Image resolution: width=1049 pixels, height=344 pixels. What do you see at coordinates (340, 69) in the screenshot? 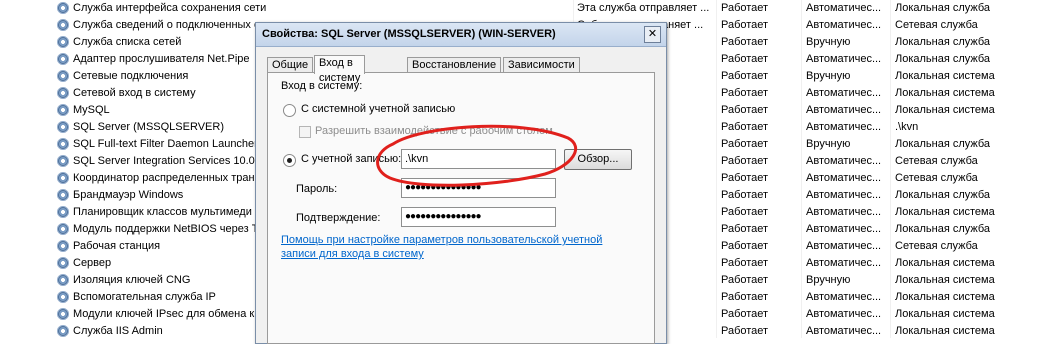
I see `tab-logon: Вход в систему` at bounding box center [340, 69].